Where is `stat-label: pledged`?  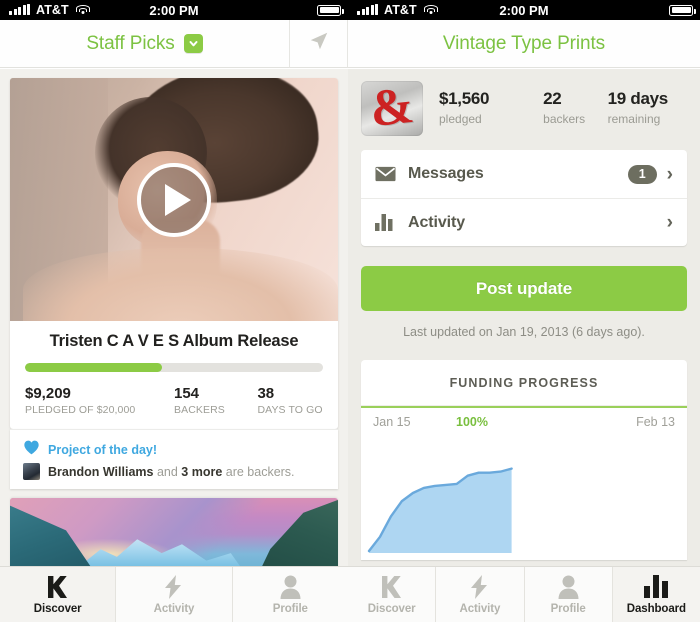
stat-label: pledged is located at coordinates (460, 119).